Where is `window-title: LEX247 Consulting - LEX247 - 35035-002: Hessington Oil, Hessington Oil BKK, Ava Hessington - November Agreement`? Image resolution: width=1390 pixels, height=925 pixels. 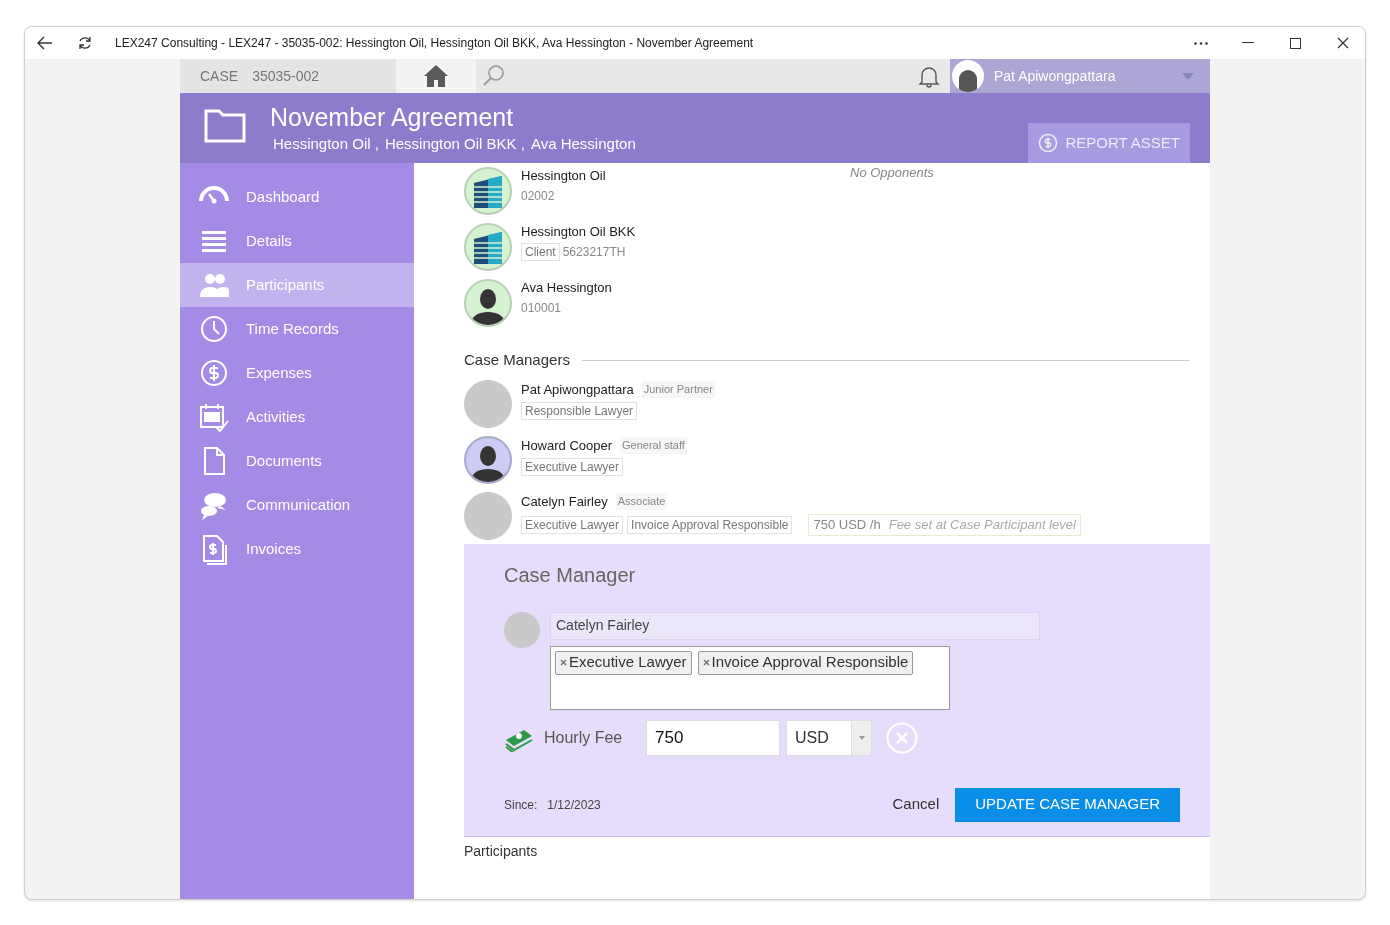 window-title: LEX247 Consulting - LEX247 - 35035-002: Hessington Oil, Hessington Oil BKK, Ava Hessington - November Agreement is located at coordinates (434, 43).